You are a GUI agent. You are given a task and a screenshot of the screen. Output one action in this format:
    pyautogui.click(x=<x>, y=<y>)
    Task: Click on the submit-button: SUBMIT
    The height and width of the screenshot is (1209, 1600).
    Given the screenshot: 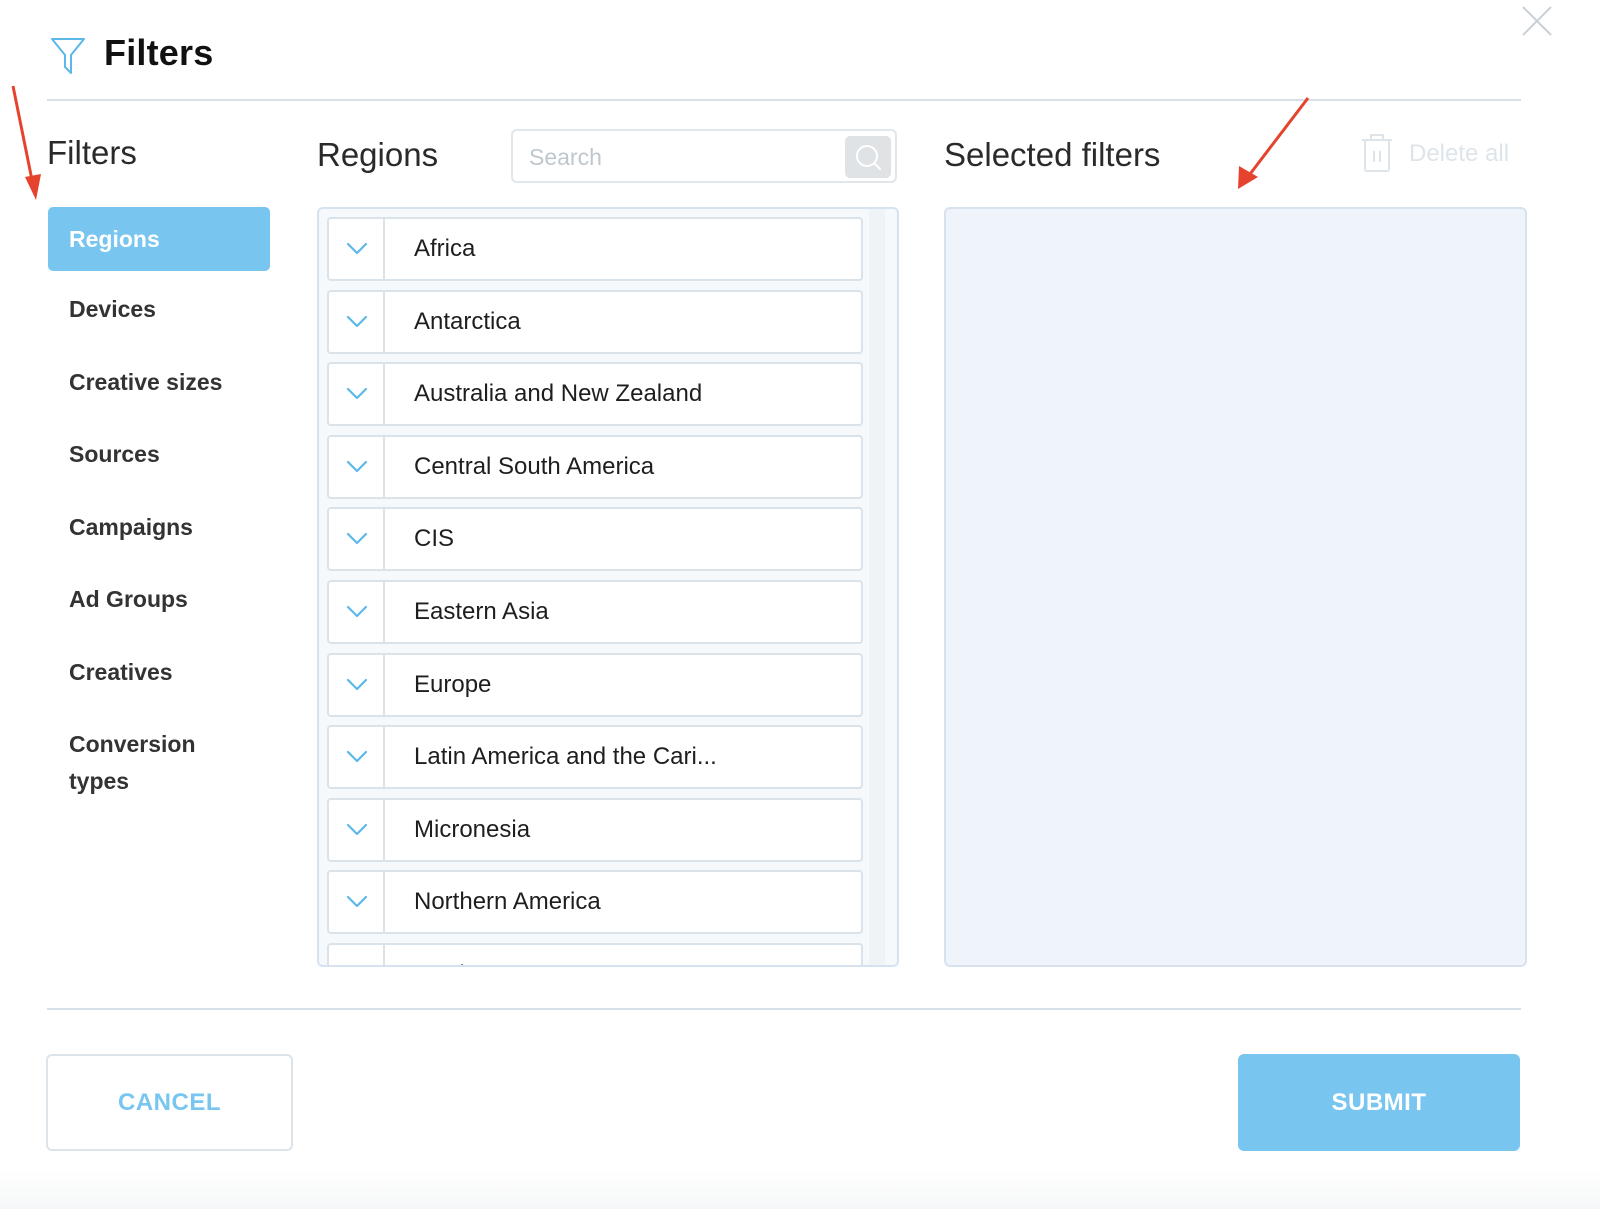 What is the action you would take?
    pyautogui.click(x=1379, y=1102)
    